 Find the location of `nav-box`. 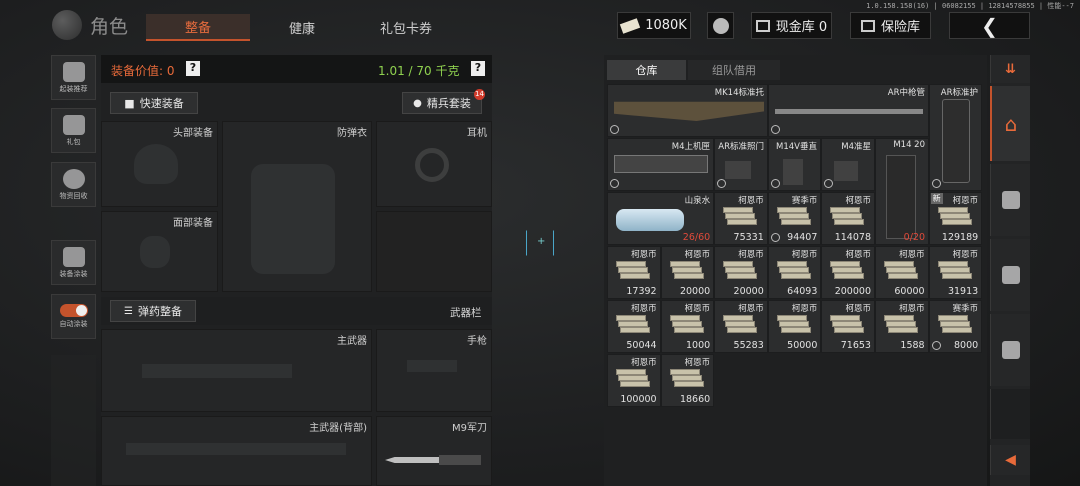

nav-box is located at coordinates (1010, 275).